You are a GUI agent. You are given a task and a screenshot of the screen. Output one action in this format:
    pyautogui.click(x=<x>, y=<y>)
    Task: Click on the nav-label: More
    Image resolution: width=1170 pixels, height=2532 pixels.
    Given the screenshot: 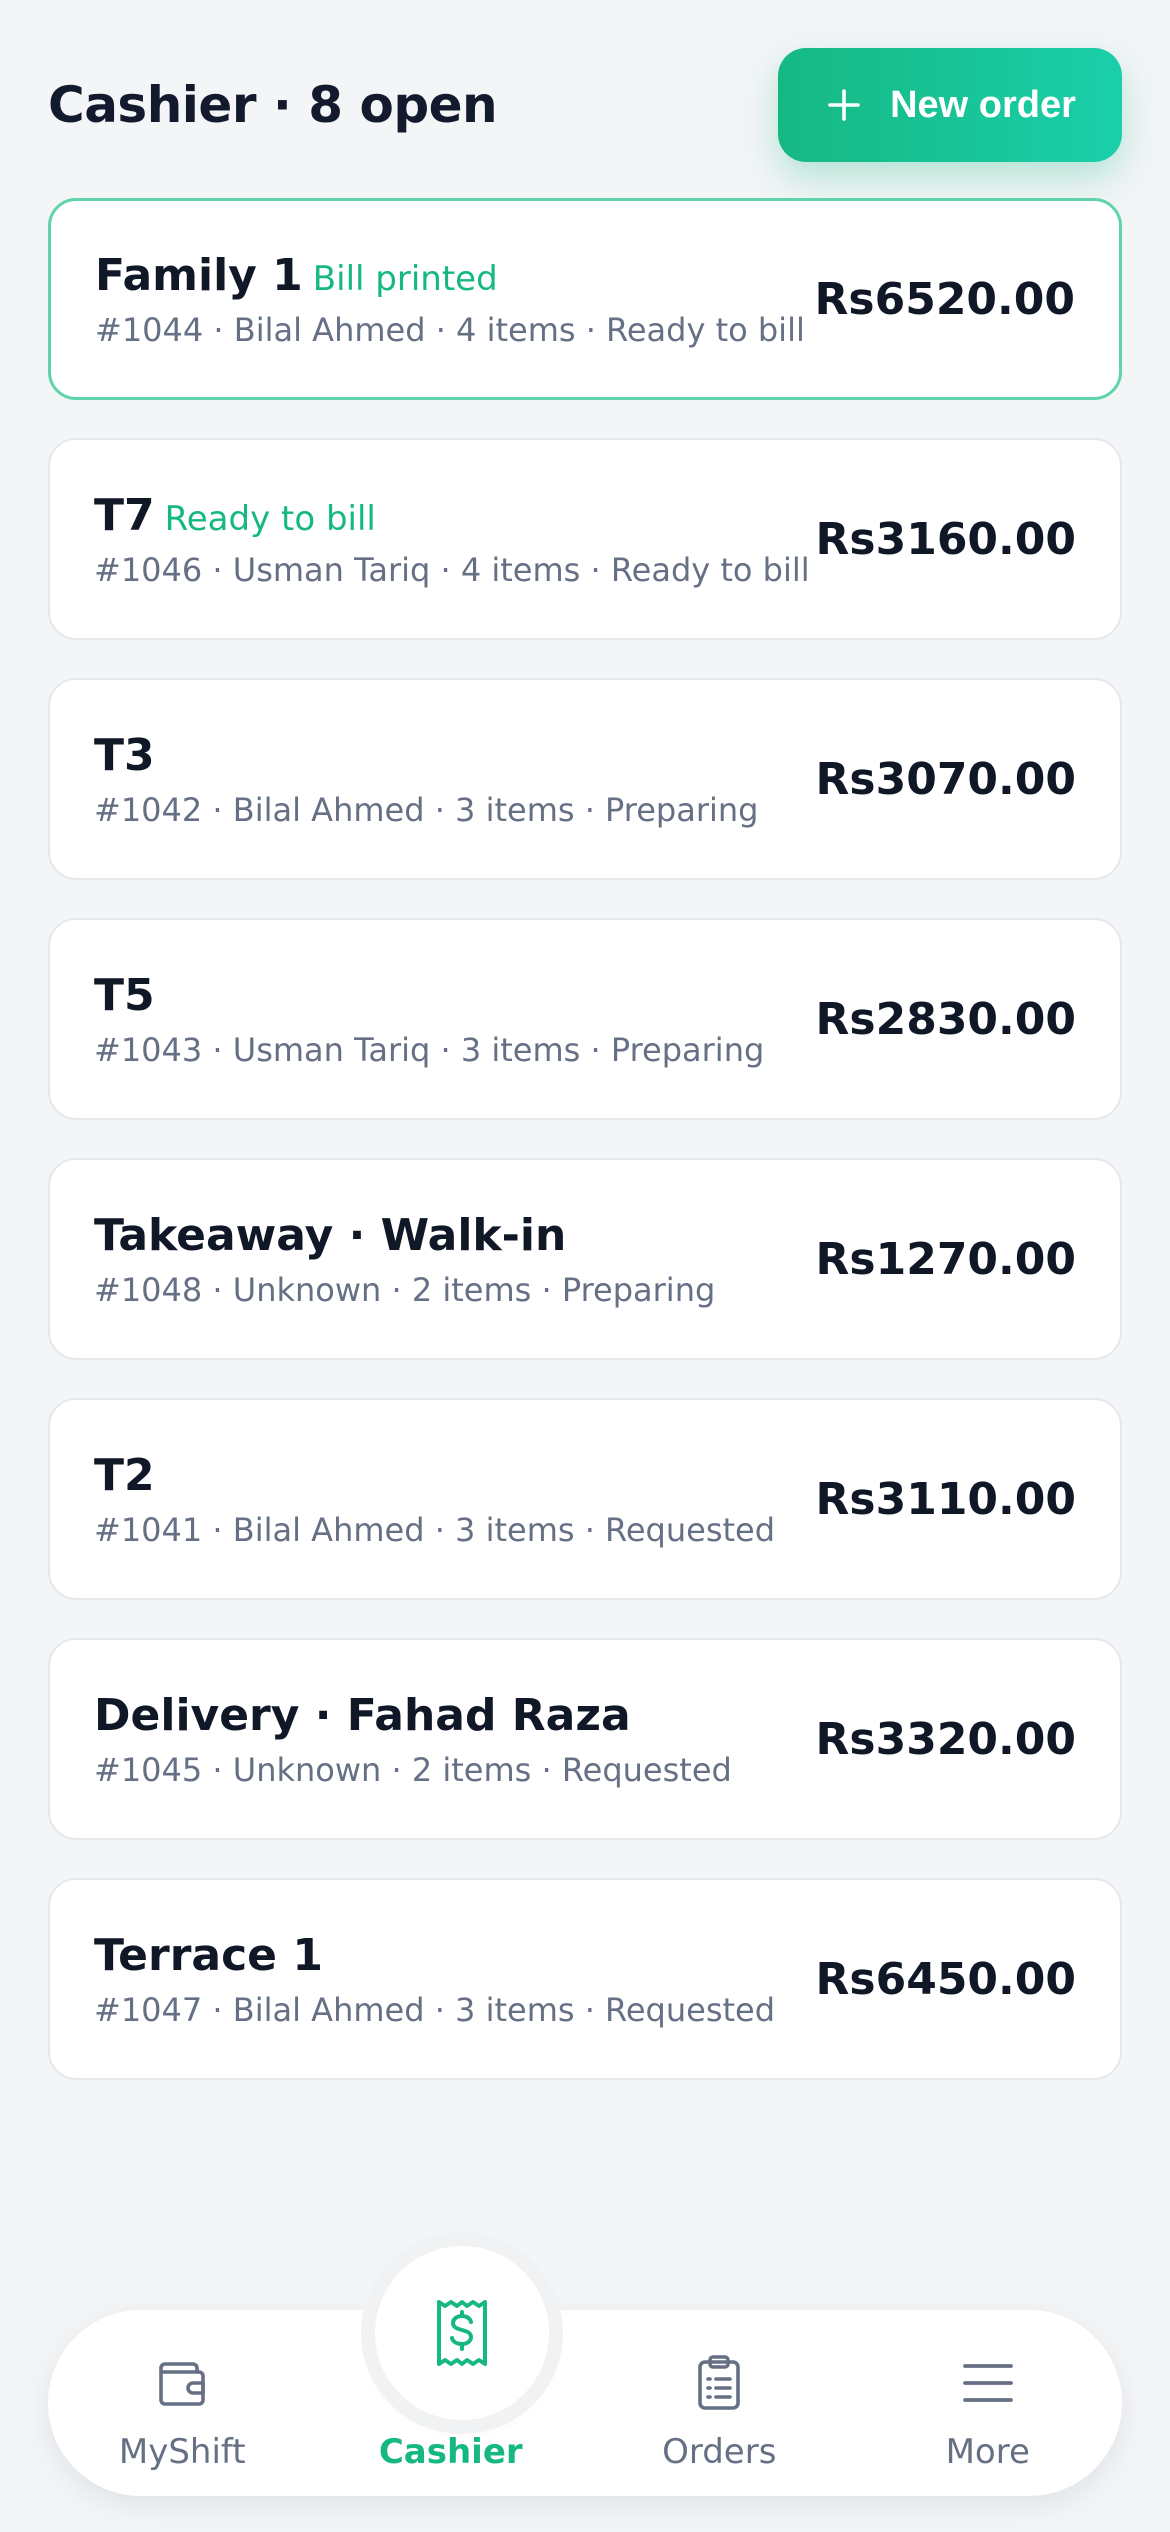 What is the action you would take?
    pyautogui.click(x=987, y=2452)
    